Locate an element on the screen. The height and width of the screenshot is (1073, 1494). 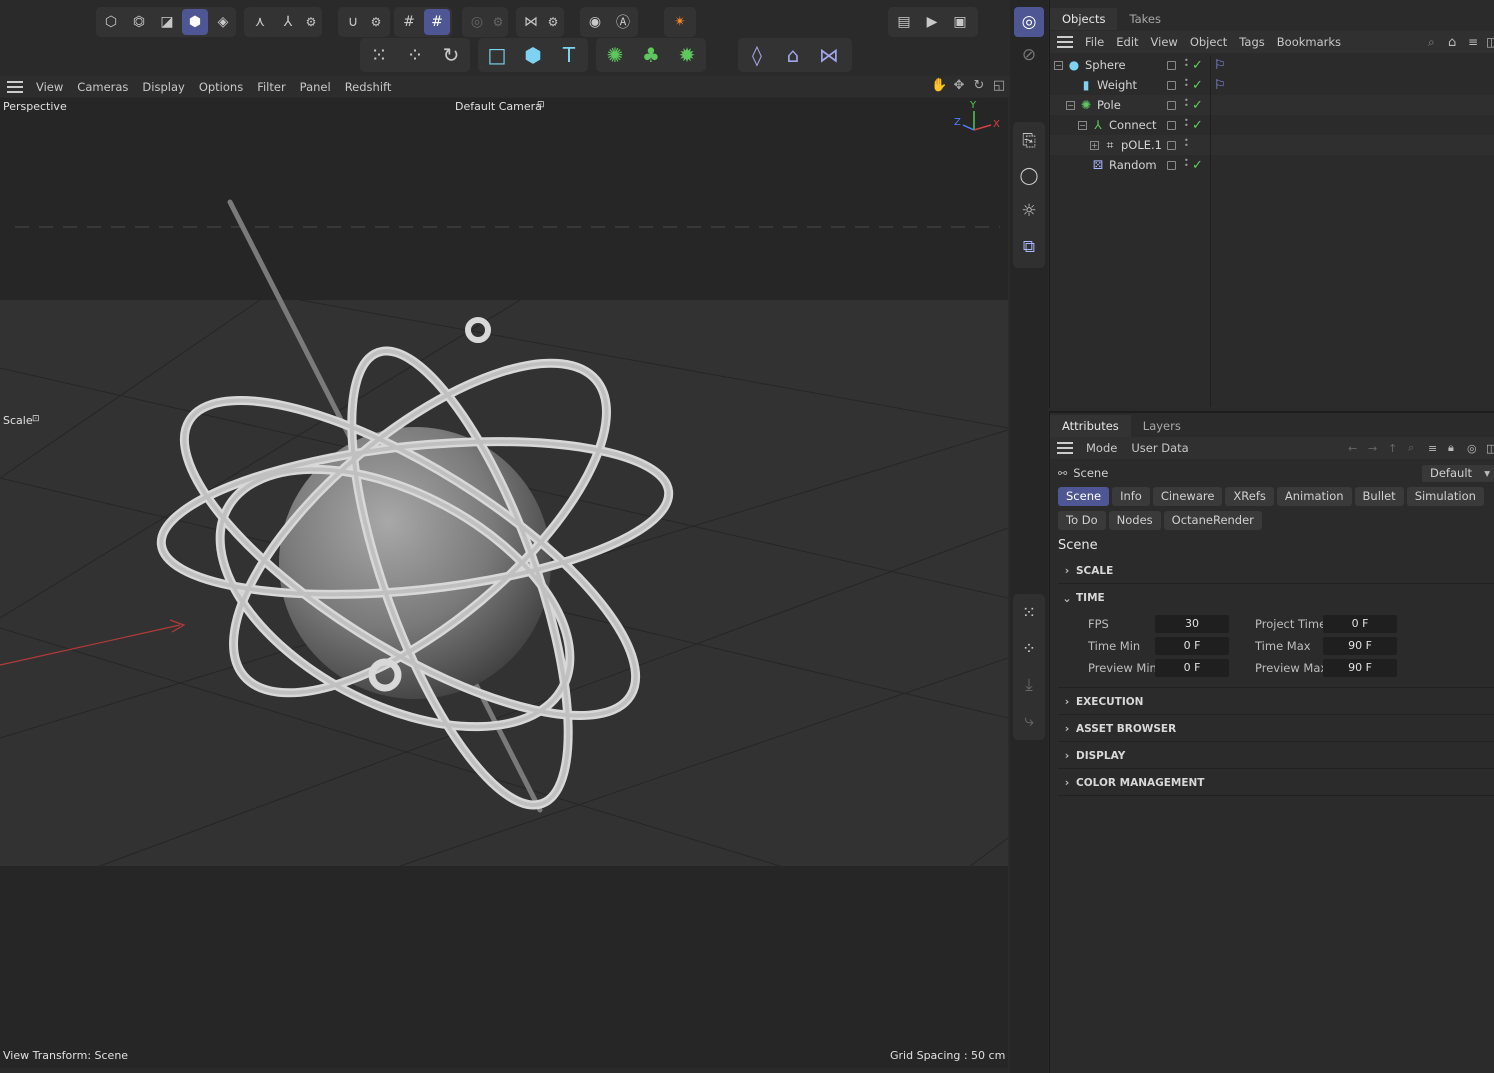
menu-filter: Filter is located at coordinates (271, 87).